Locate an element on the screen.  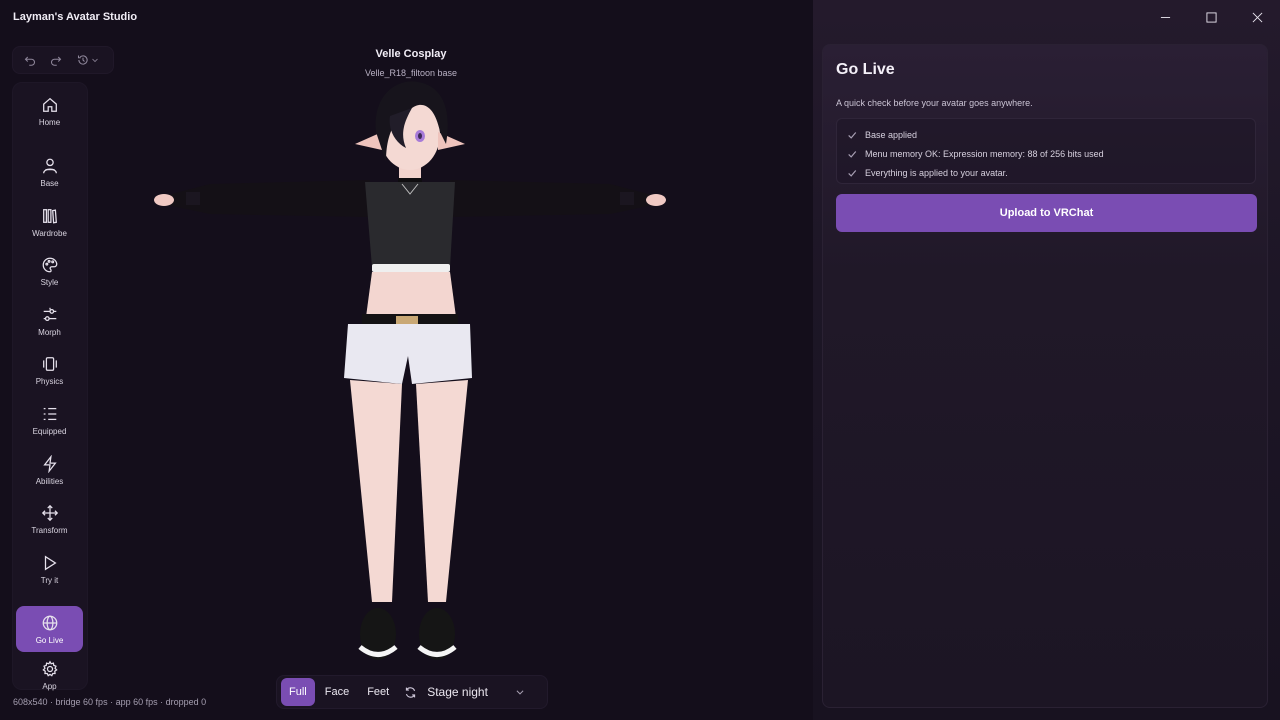
sidebar-item-base: Base is located at coordinates (49, 172).